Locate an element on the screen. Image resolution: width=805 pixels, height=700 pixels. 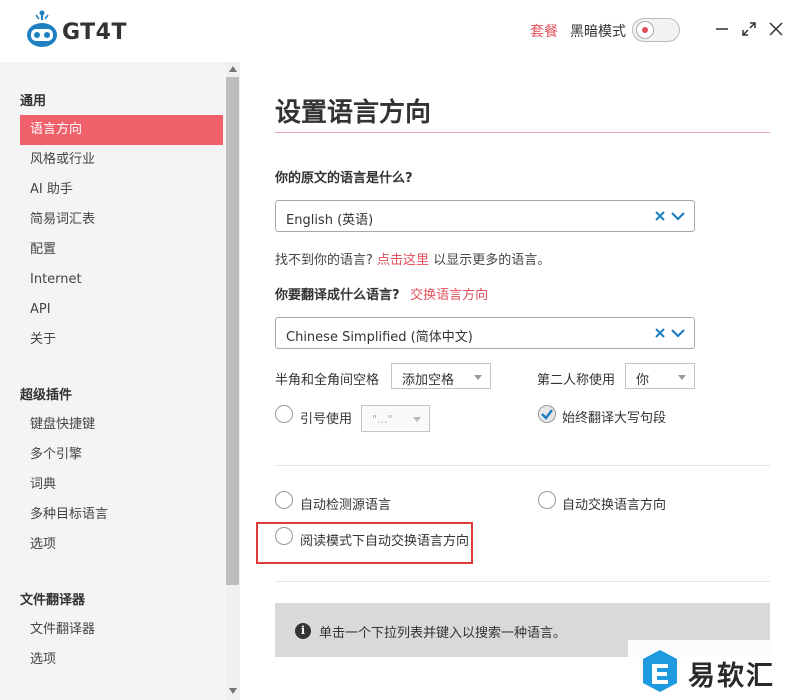
auto-swap-label: 自动交换语言方向 is located at coordinates (614, 505).